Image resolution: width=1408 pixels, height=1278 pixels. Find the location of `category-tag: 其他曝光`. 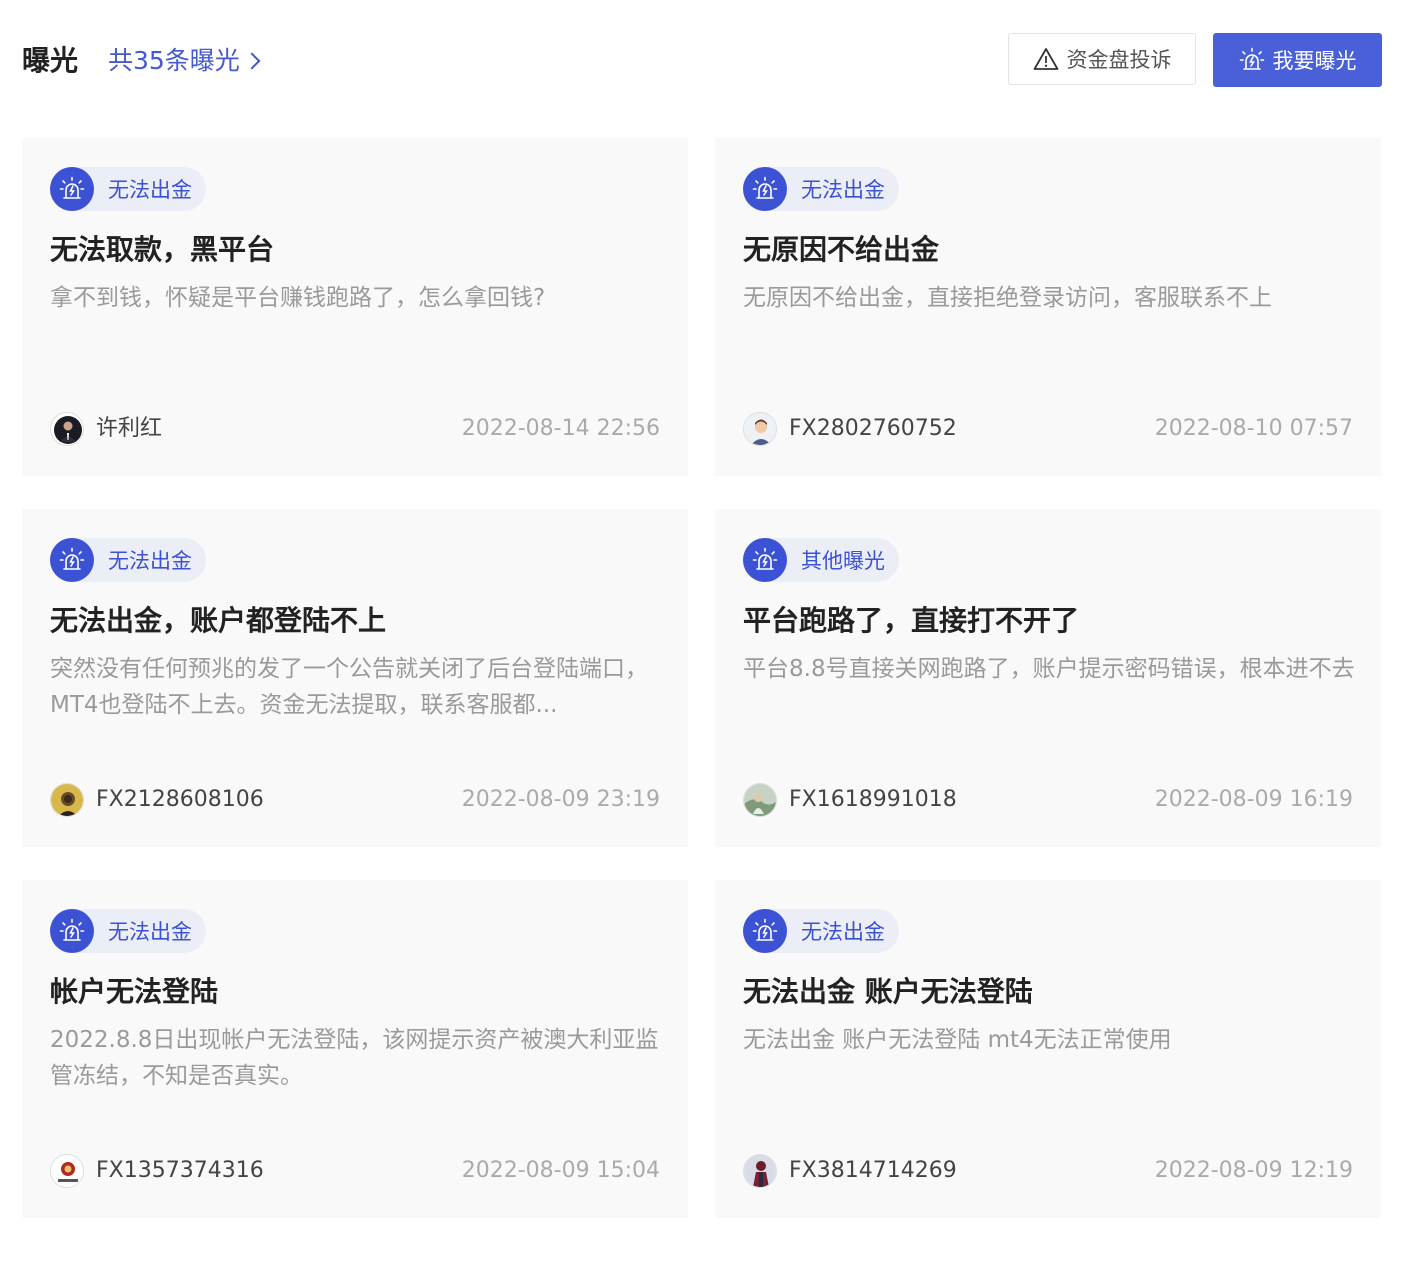

category-tag: 其他曝光 is located at coordinates (821, 560).